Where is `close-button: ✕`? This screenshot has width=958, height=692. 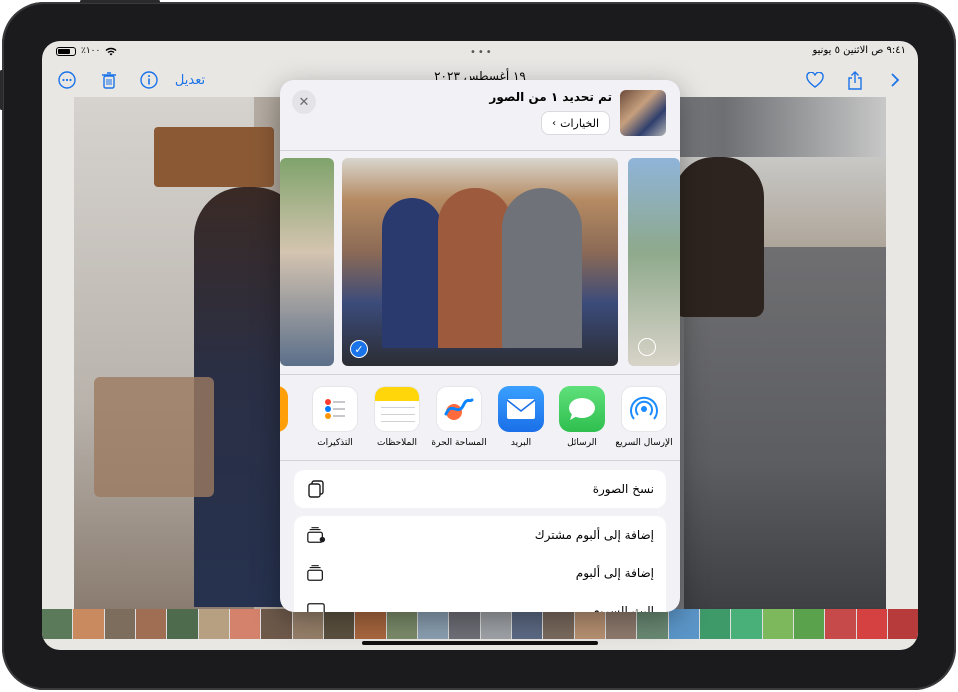
close-button: ✕ is located at coordinates (304, 102).